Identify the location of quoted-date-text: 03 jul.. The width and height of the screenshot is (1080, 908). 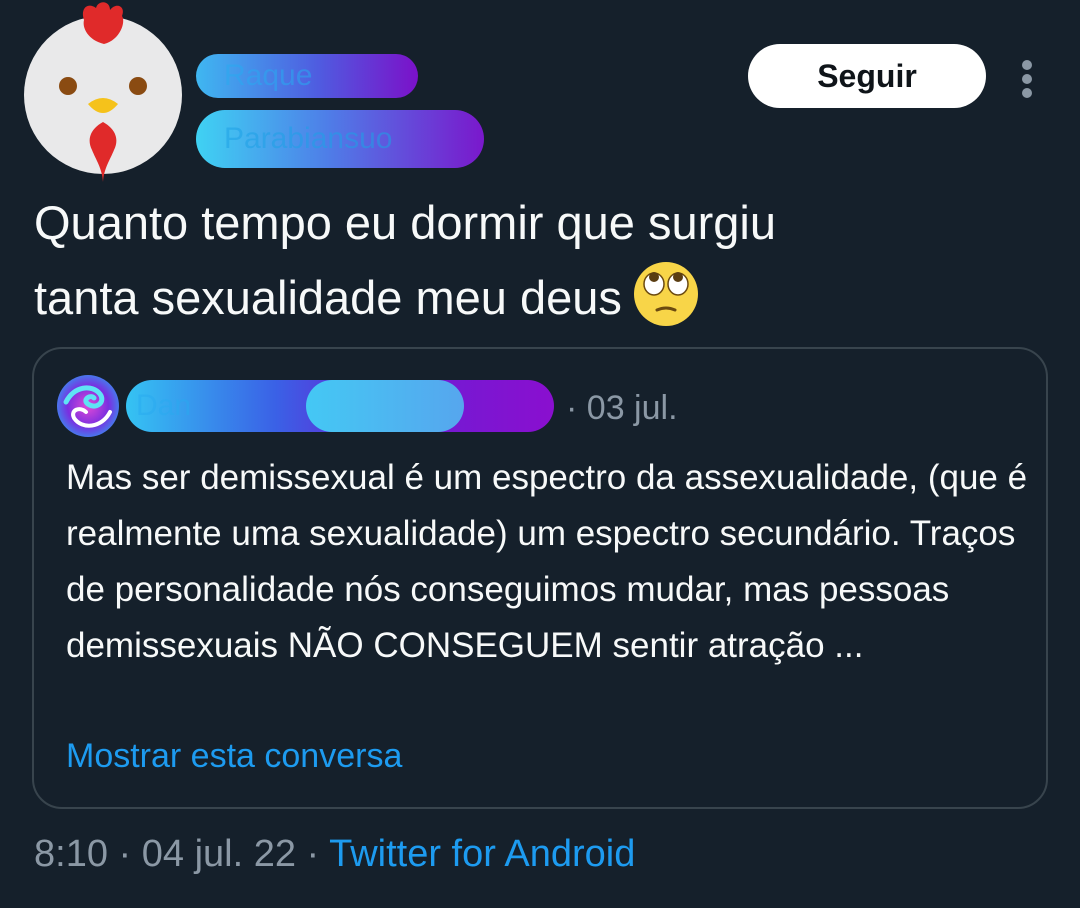
(632, 408).